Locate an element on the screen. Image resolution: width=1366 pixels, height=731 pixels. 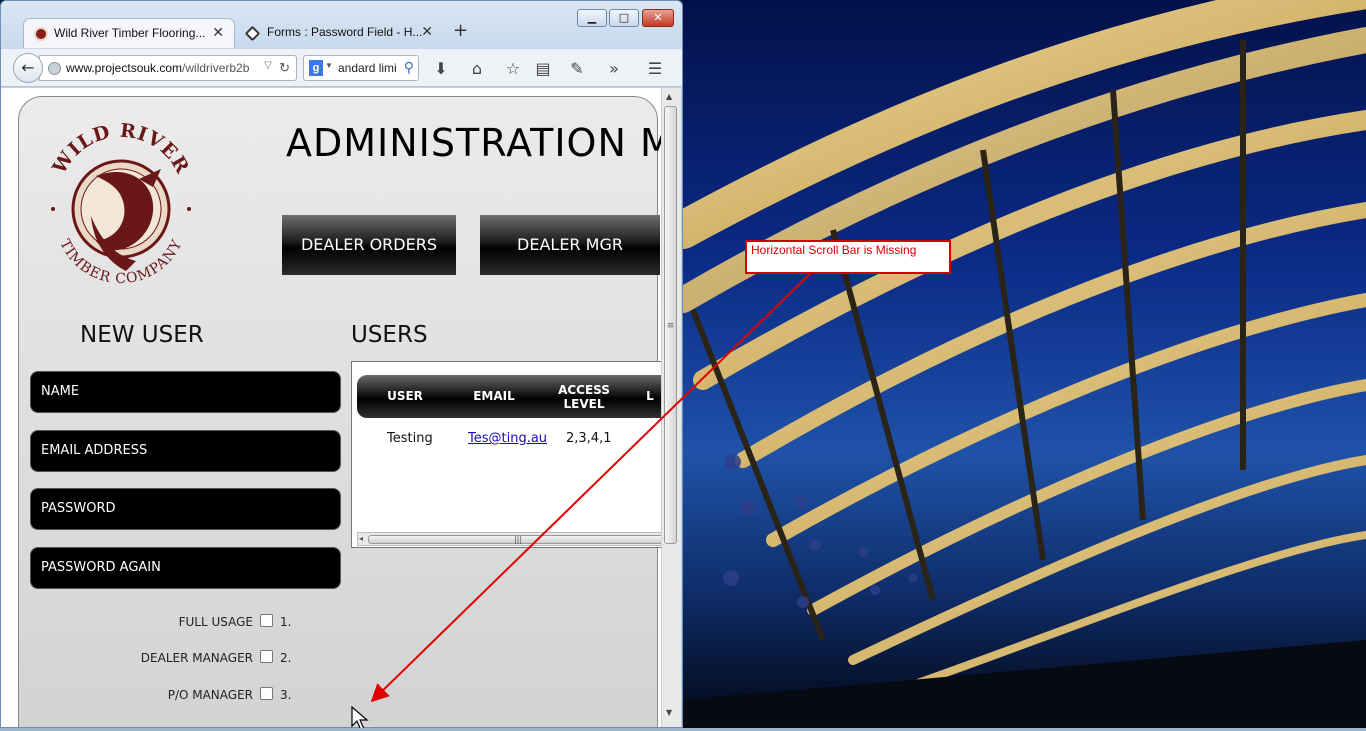
annotation-callout: Horizontal Scroll Bar is Missing is located at coordinates (848, 257).